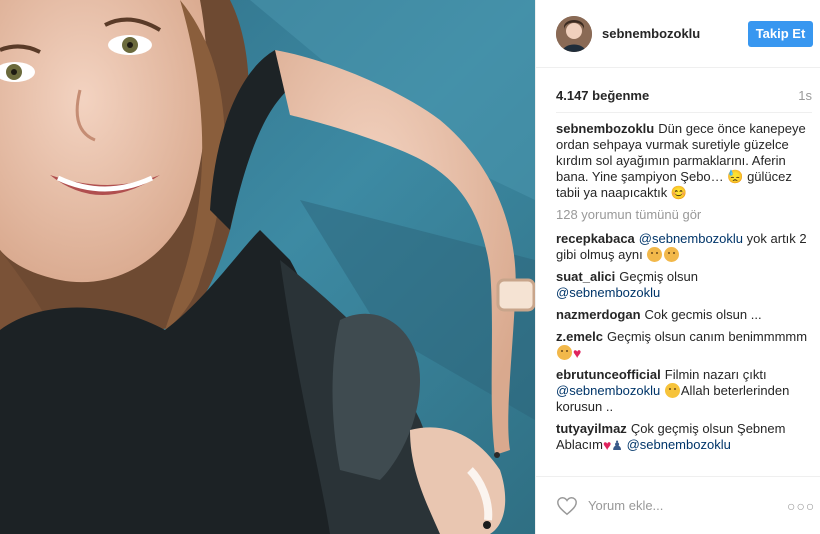 Image resolution: width=820 pixels, height=534 pixels. Describe the element at coordinates (683, 345) in the screenshot. I see `comment-item: z.emelc Geçmiş olsun canım benimmmmm ♥` at that location.